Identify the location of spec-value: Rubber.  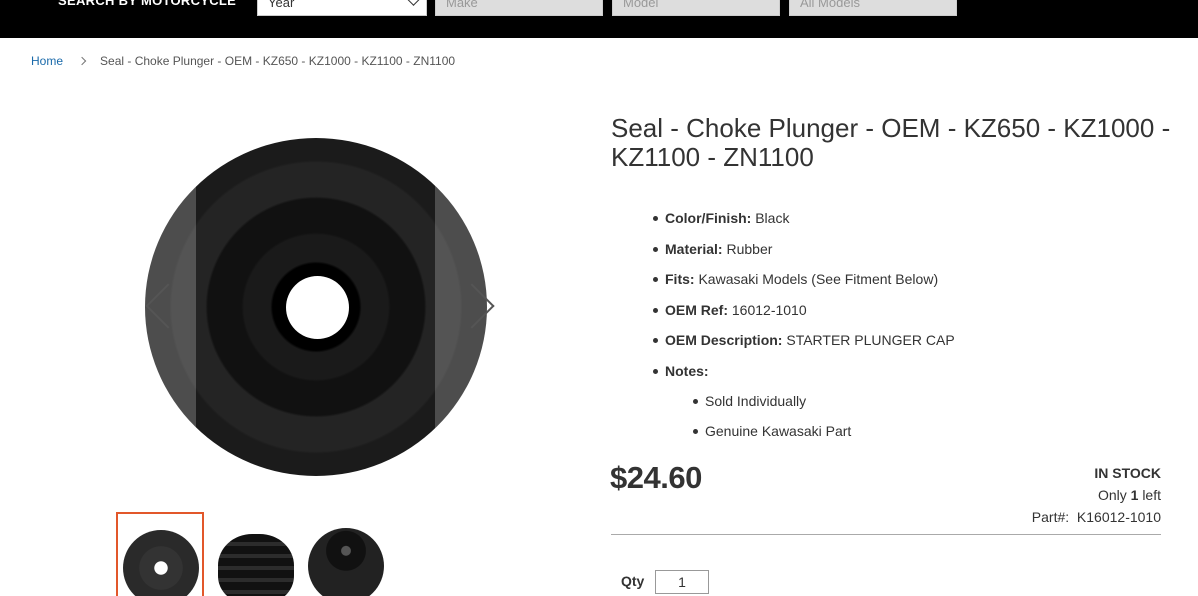
(749, 248).